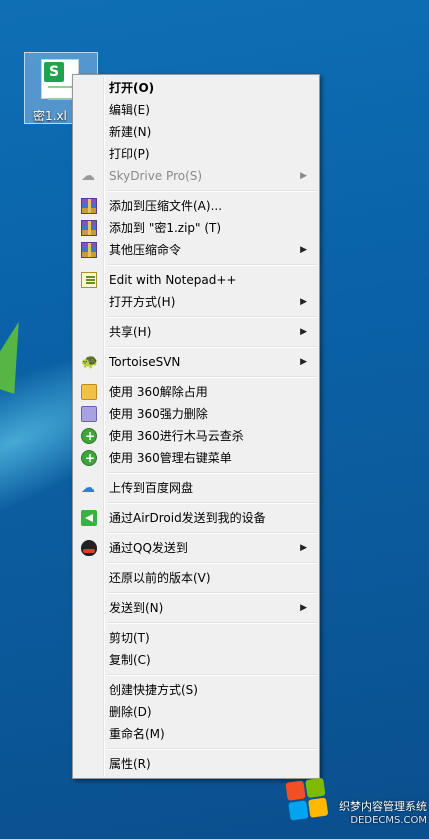 The image size is (429, 839). I want to click on menu-item-print: 打印(P), so click(196, 154).